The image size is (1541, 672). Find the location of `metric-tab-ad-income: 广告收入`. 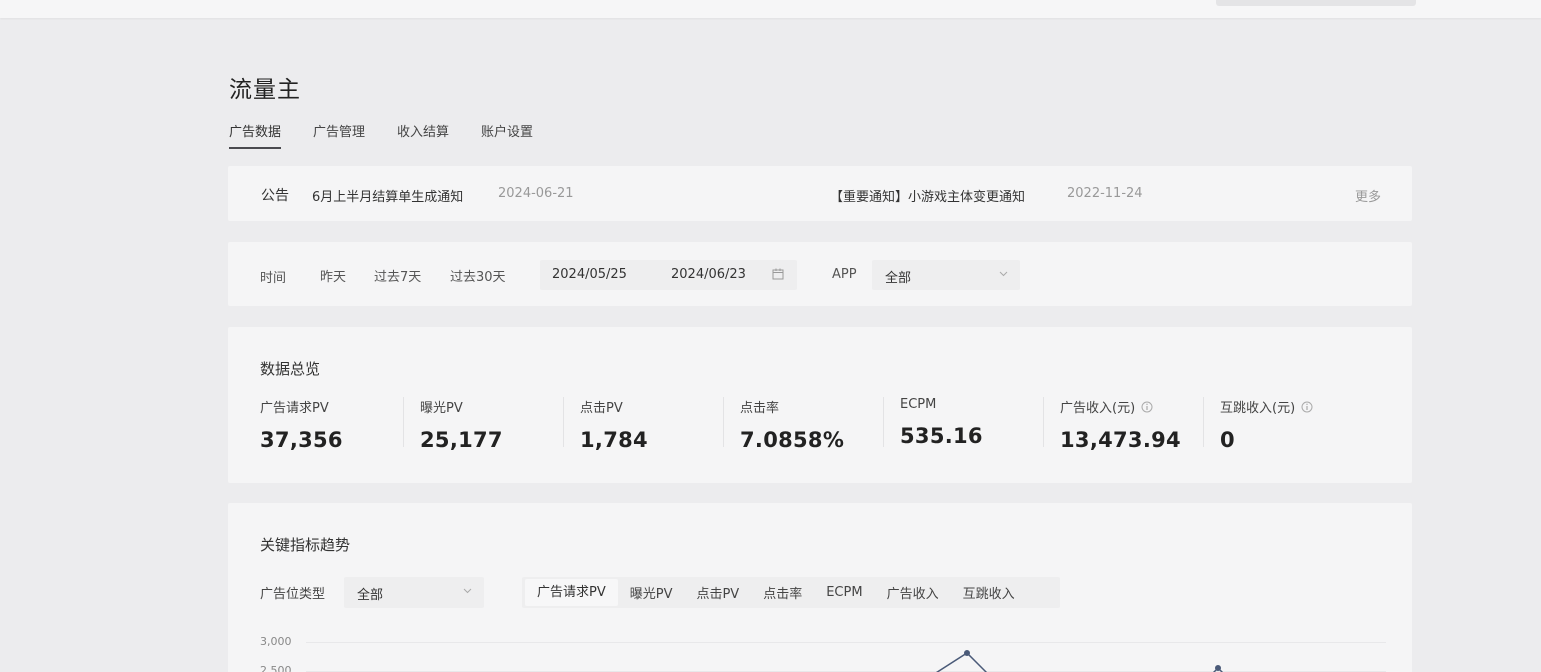

metric-tab-ad-income: 广告收入 is located at coordinates (913, 592).